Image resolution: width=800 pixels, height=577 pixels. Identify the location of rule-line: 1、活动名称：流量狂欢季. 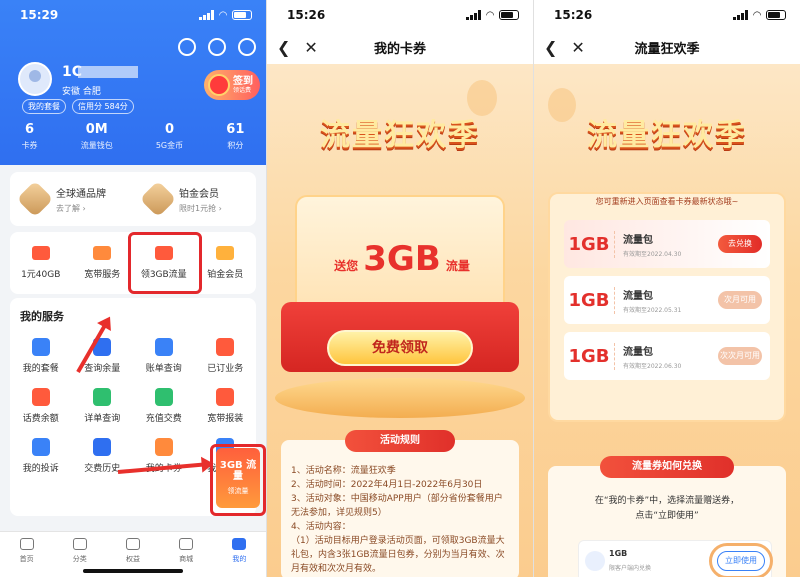
(343, 471).